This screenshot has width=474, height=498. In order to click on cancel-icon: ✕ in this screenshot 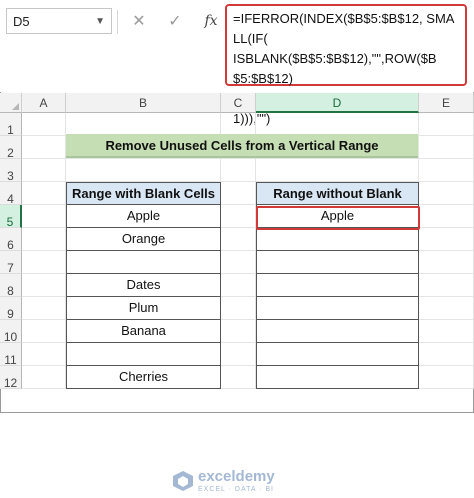, I will do `click(139, 21)`.